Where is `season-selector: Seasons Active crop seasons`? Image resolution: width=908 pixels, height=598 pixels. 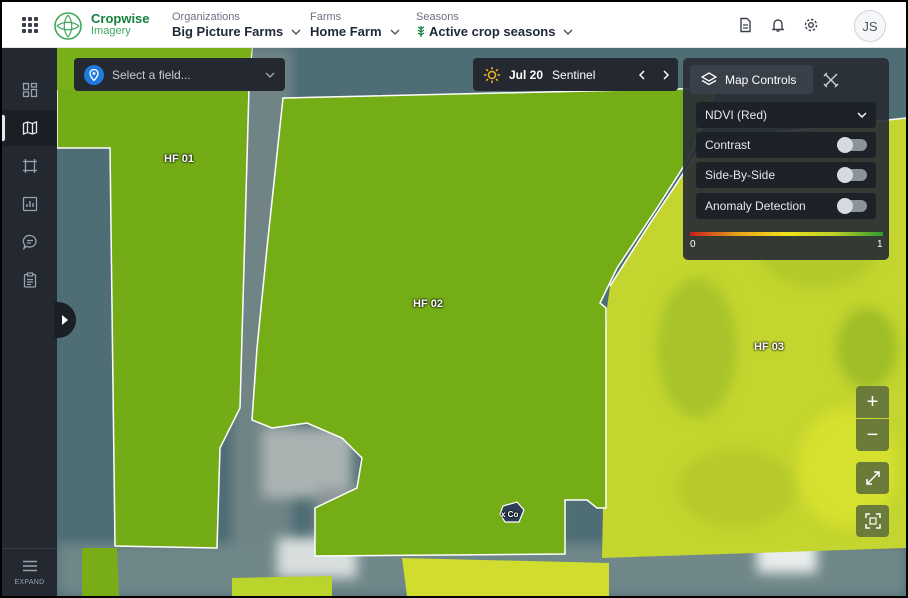
season-selector: Seasons Active crop seasons is located at coordinates (494, 25).